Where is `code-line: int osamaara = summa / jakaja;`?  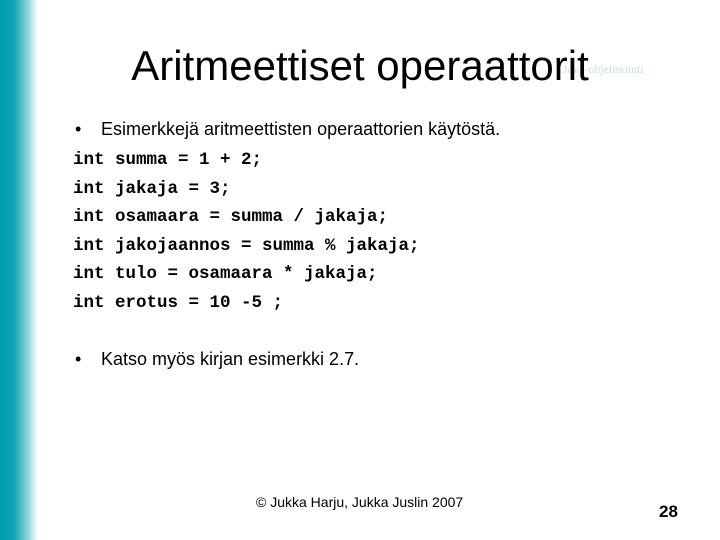
code-line: int osamaara = summa / jakaja; is located at coordinates (231, 217).